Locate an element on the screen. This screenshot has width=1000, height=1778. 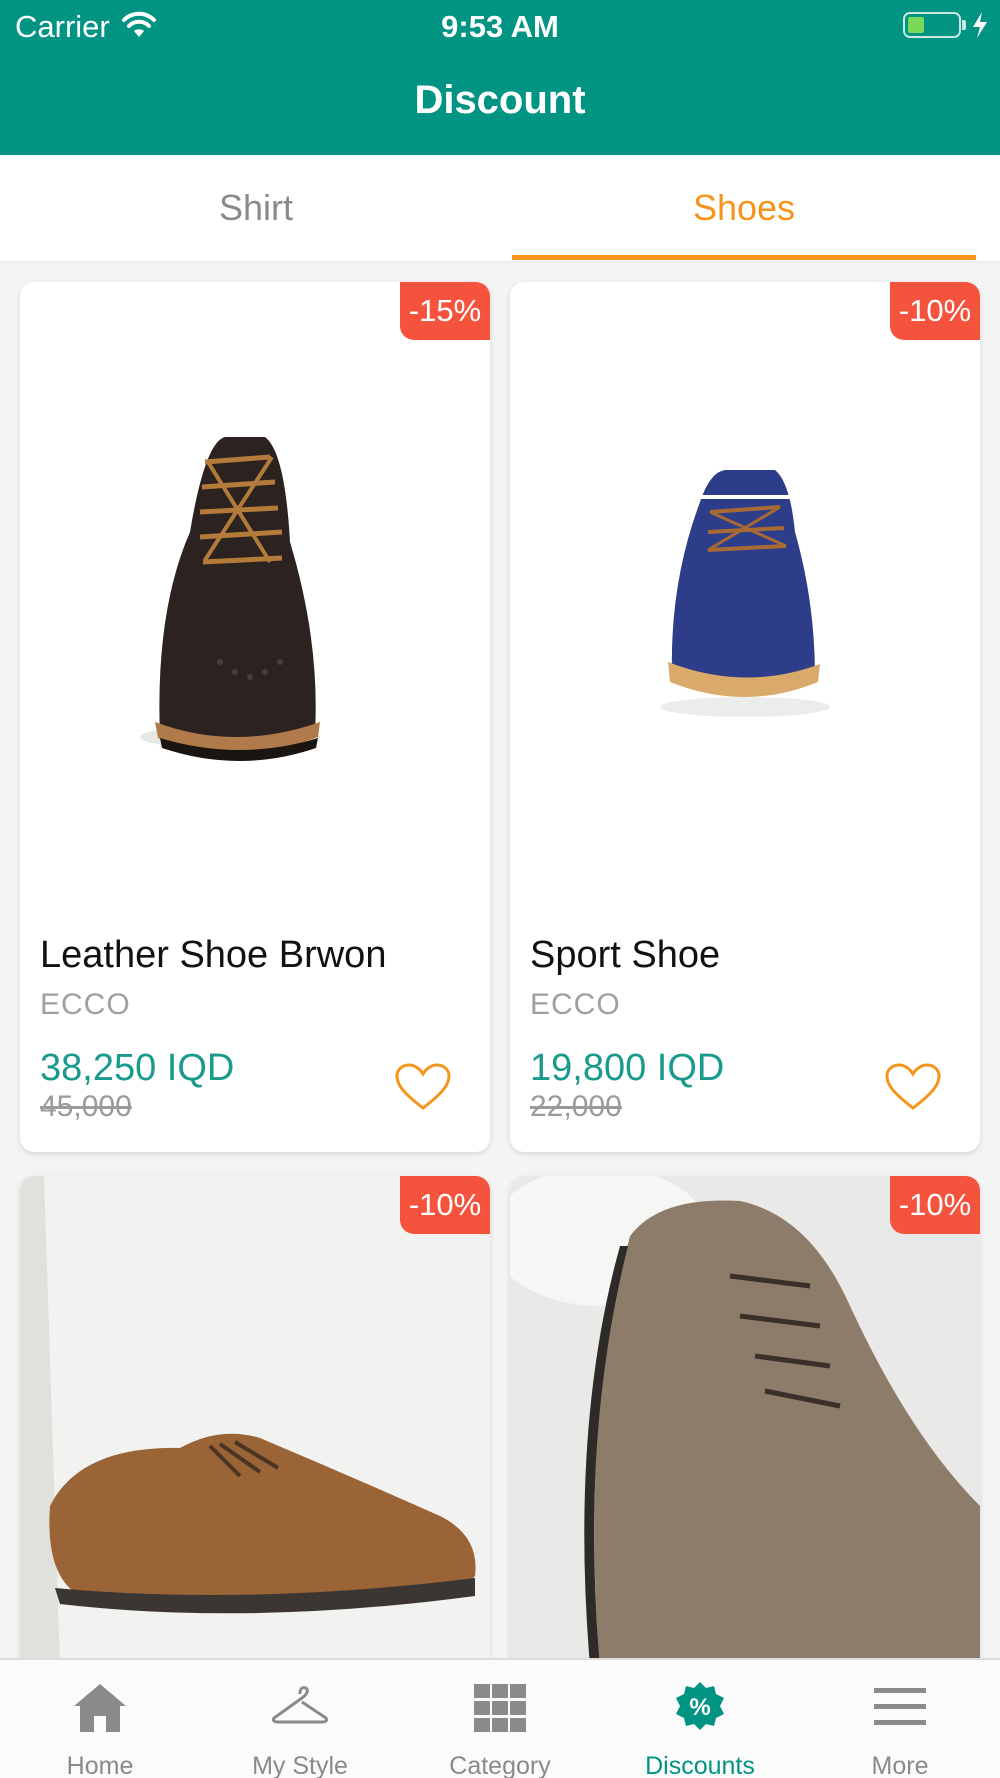
nav-category: Category is located at coordinates (500, 1719).